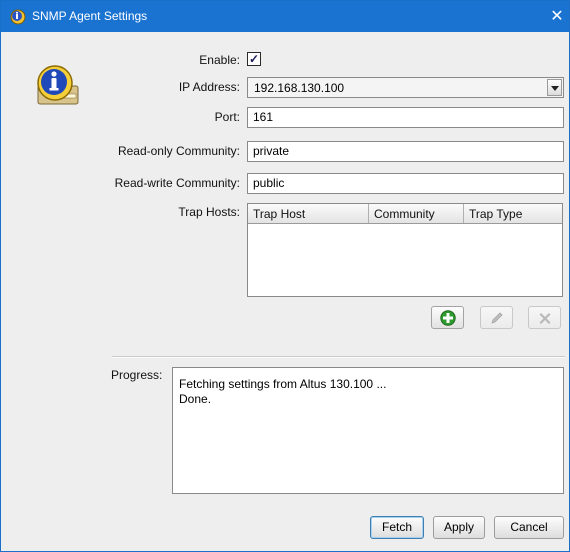  I want to click on column-header-community: Community, so click(416, 213).